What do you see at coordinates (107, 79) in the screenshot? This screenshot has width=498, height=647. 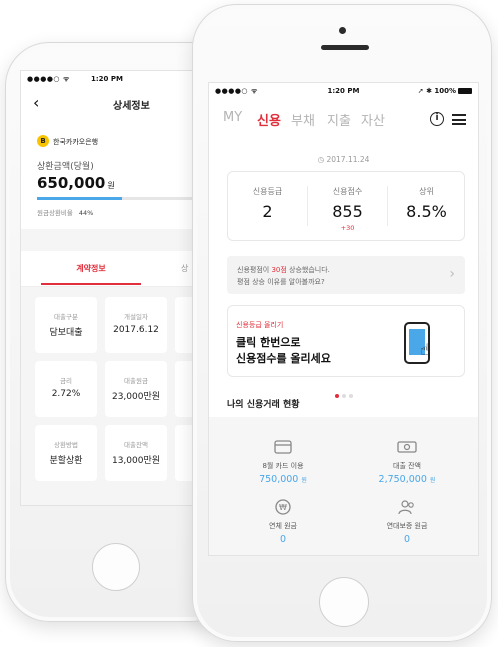 I see `status-time: 1:20 PM` at bounding box center [107, 79].